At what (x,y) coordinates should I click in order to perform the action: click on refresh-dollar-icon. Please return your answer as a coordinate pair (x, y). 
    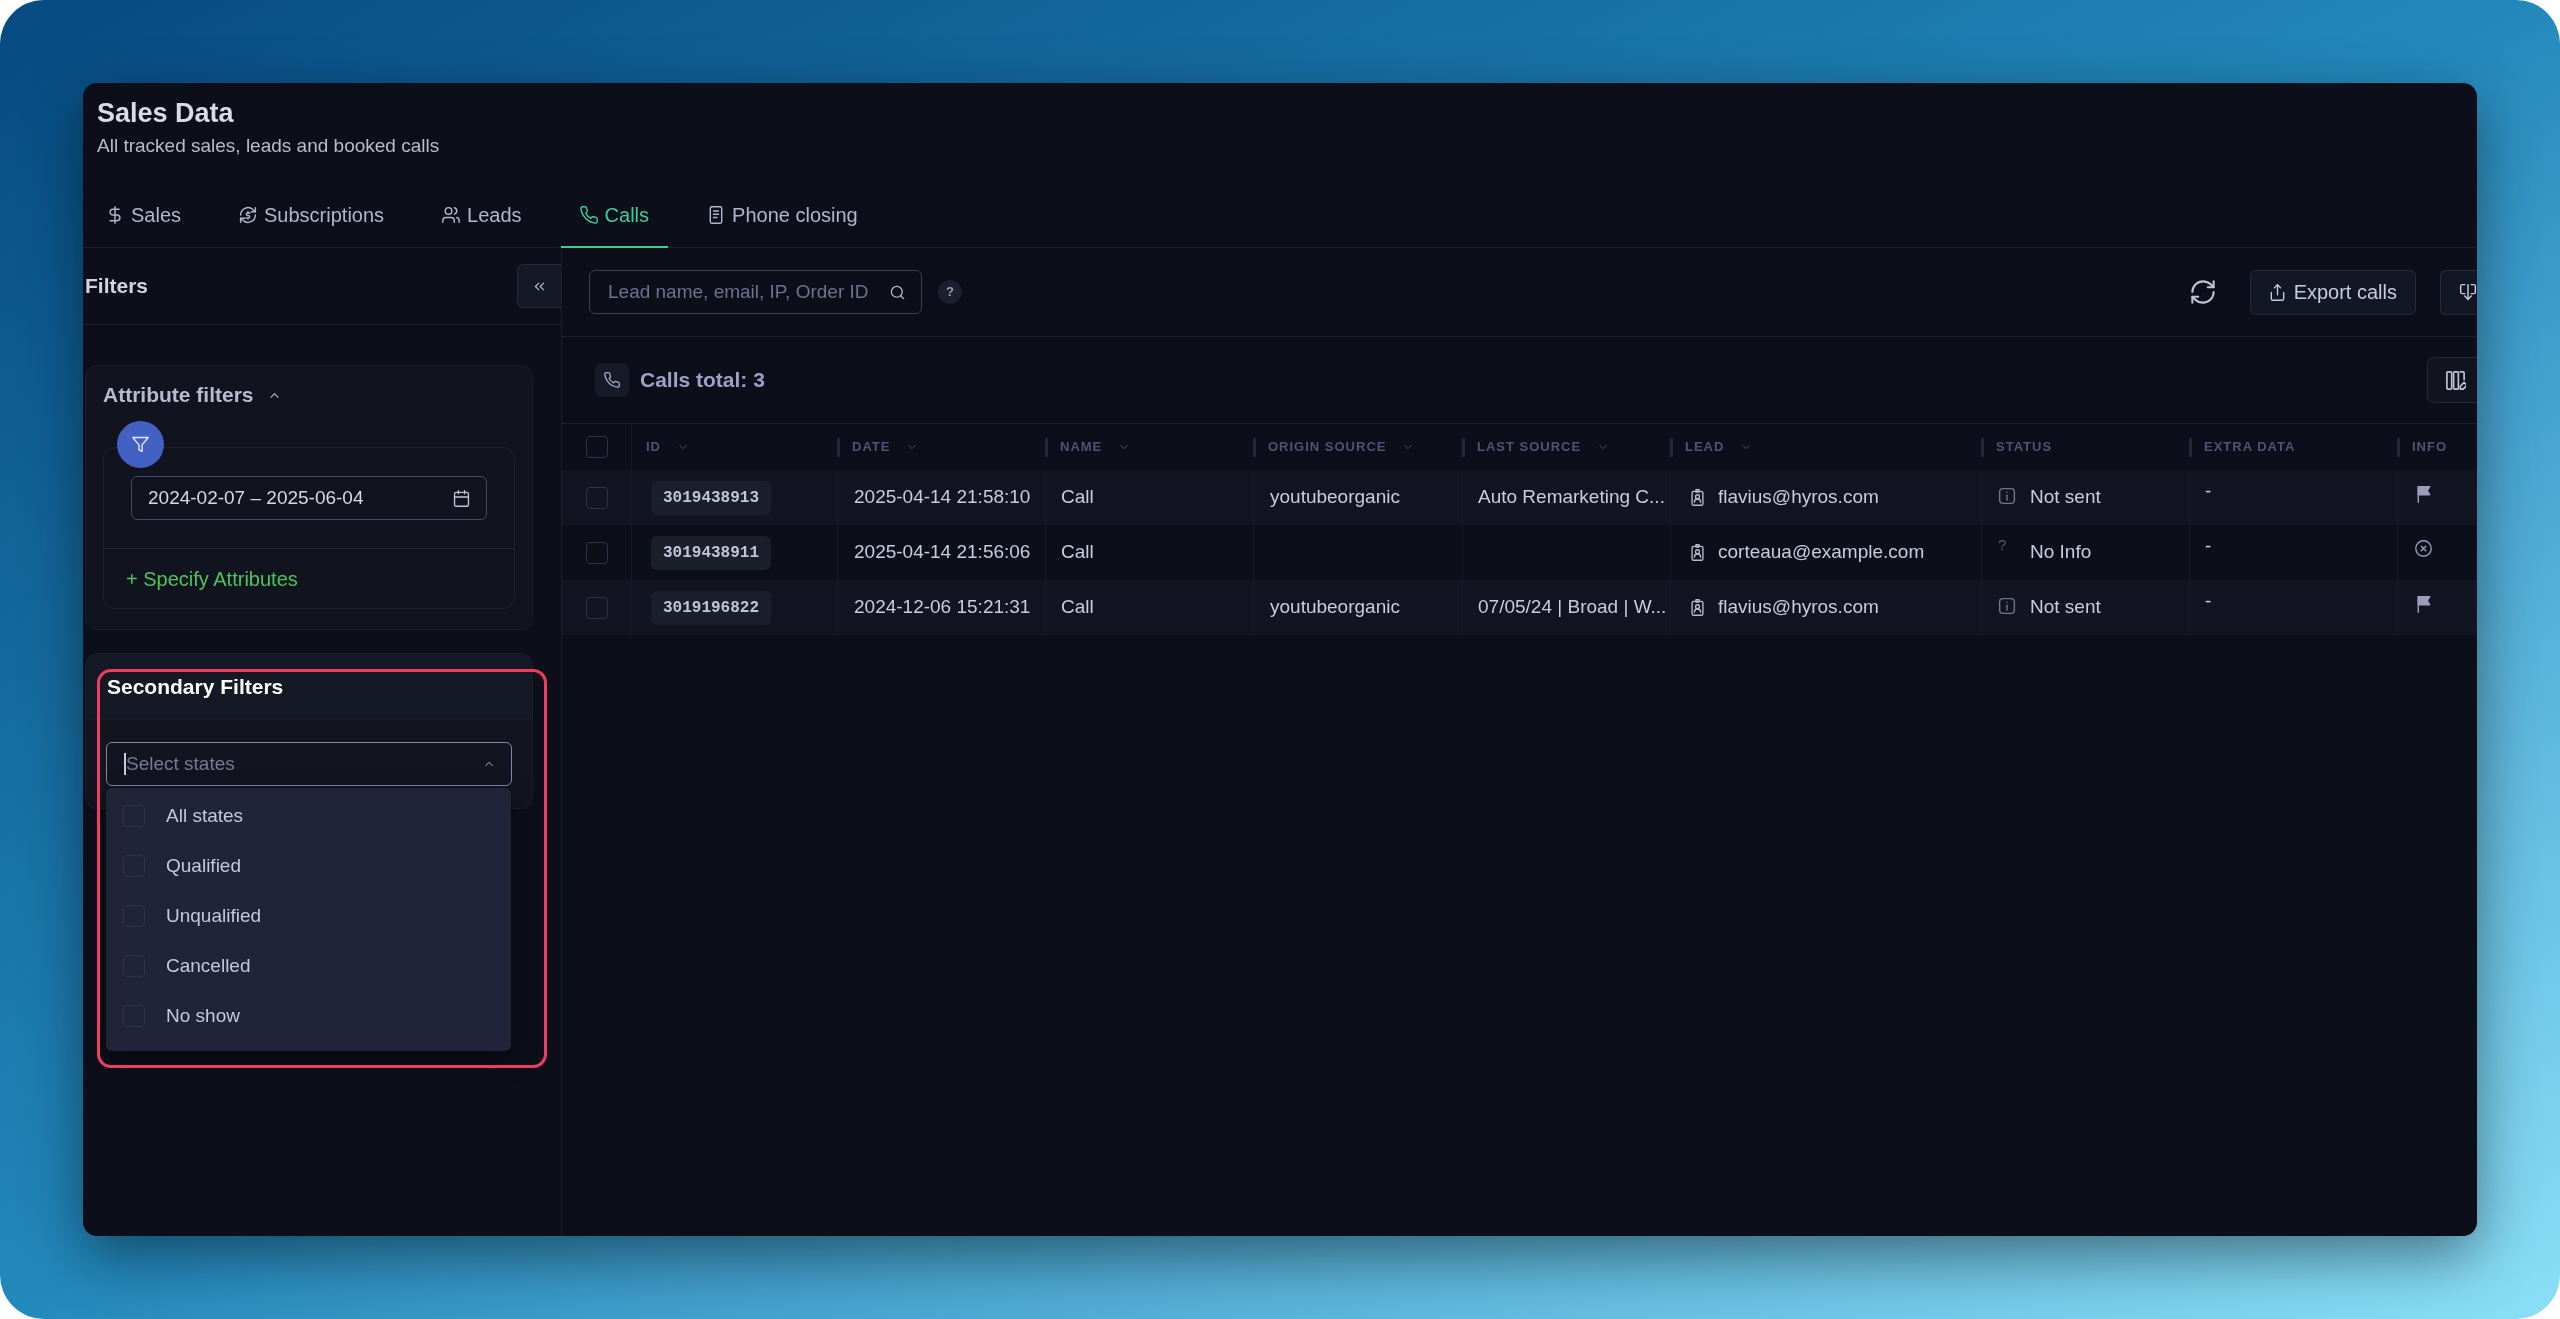
    Looking at the image, I should click on (248, 215).